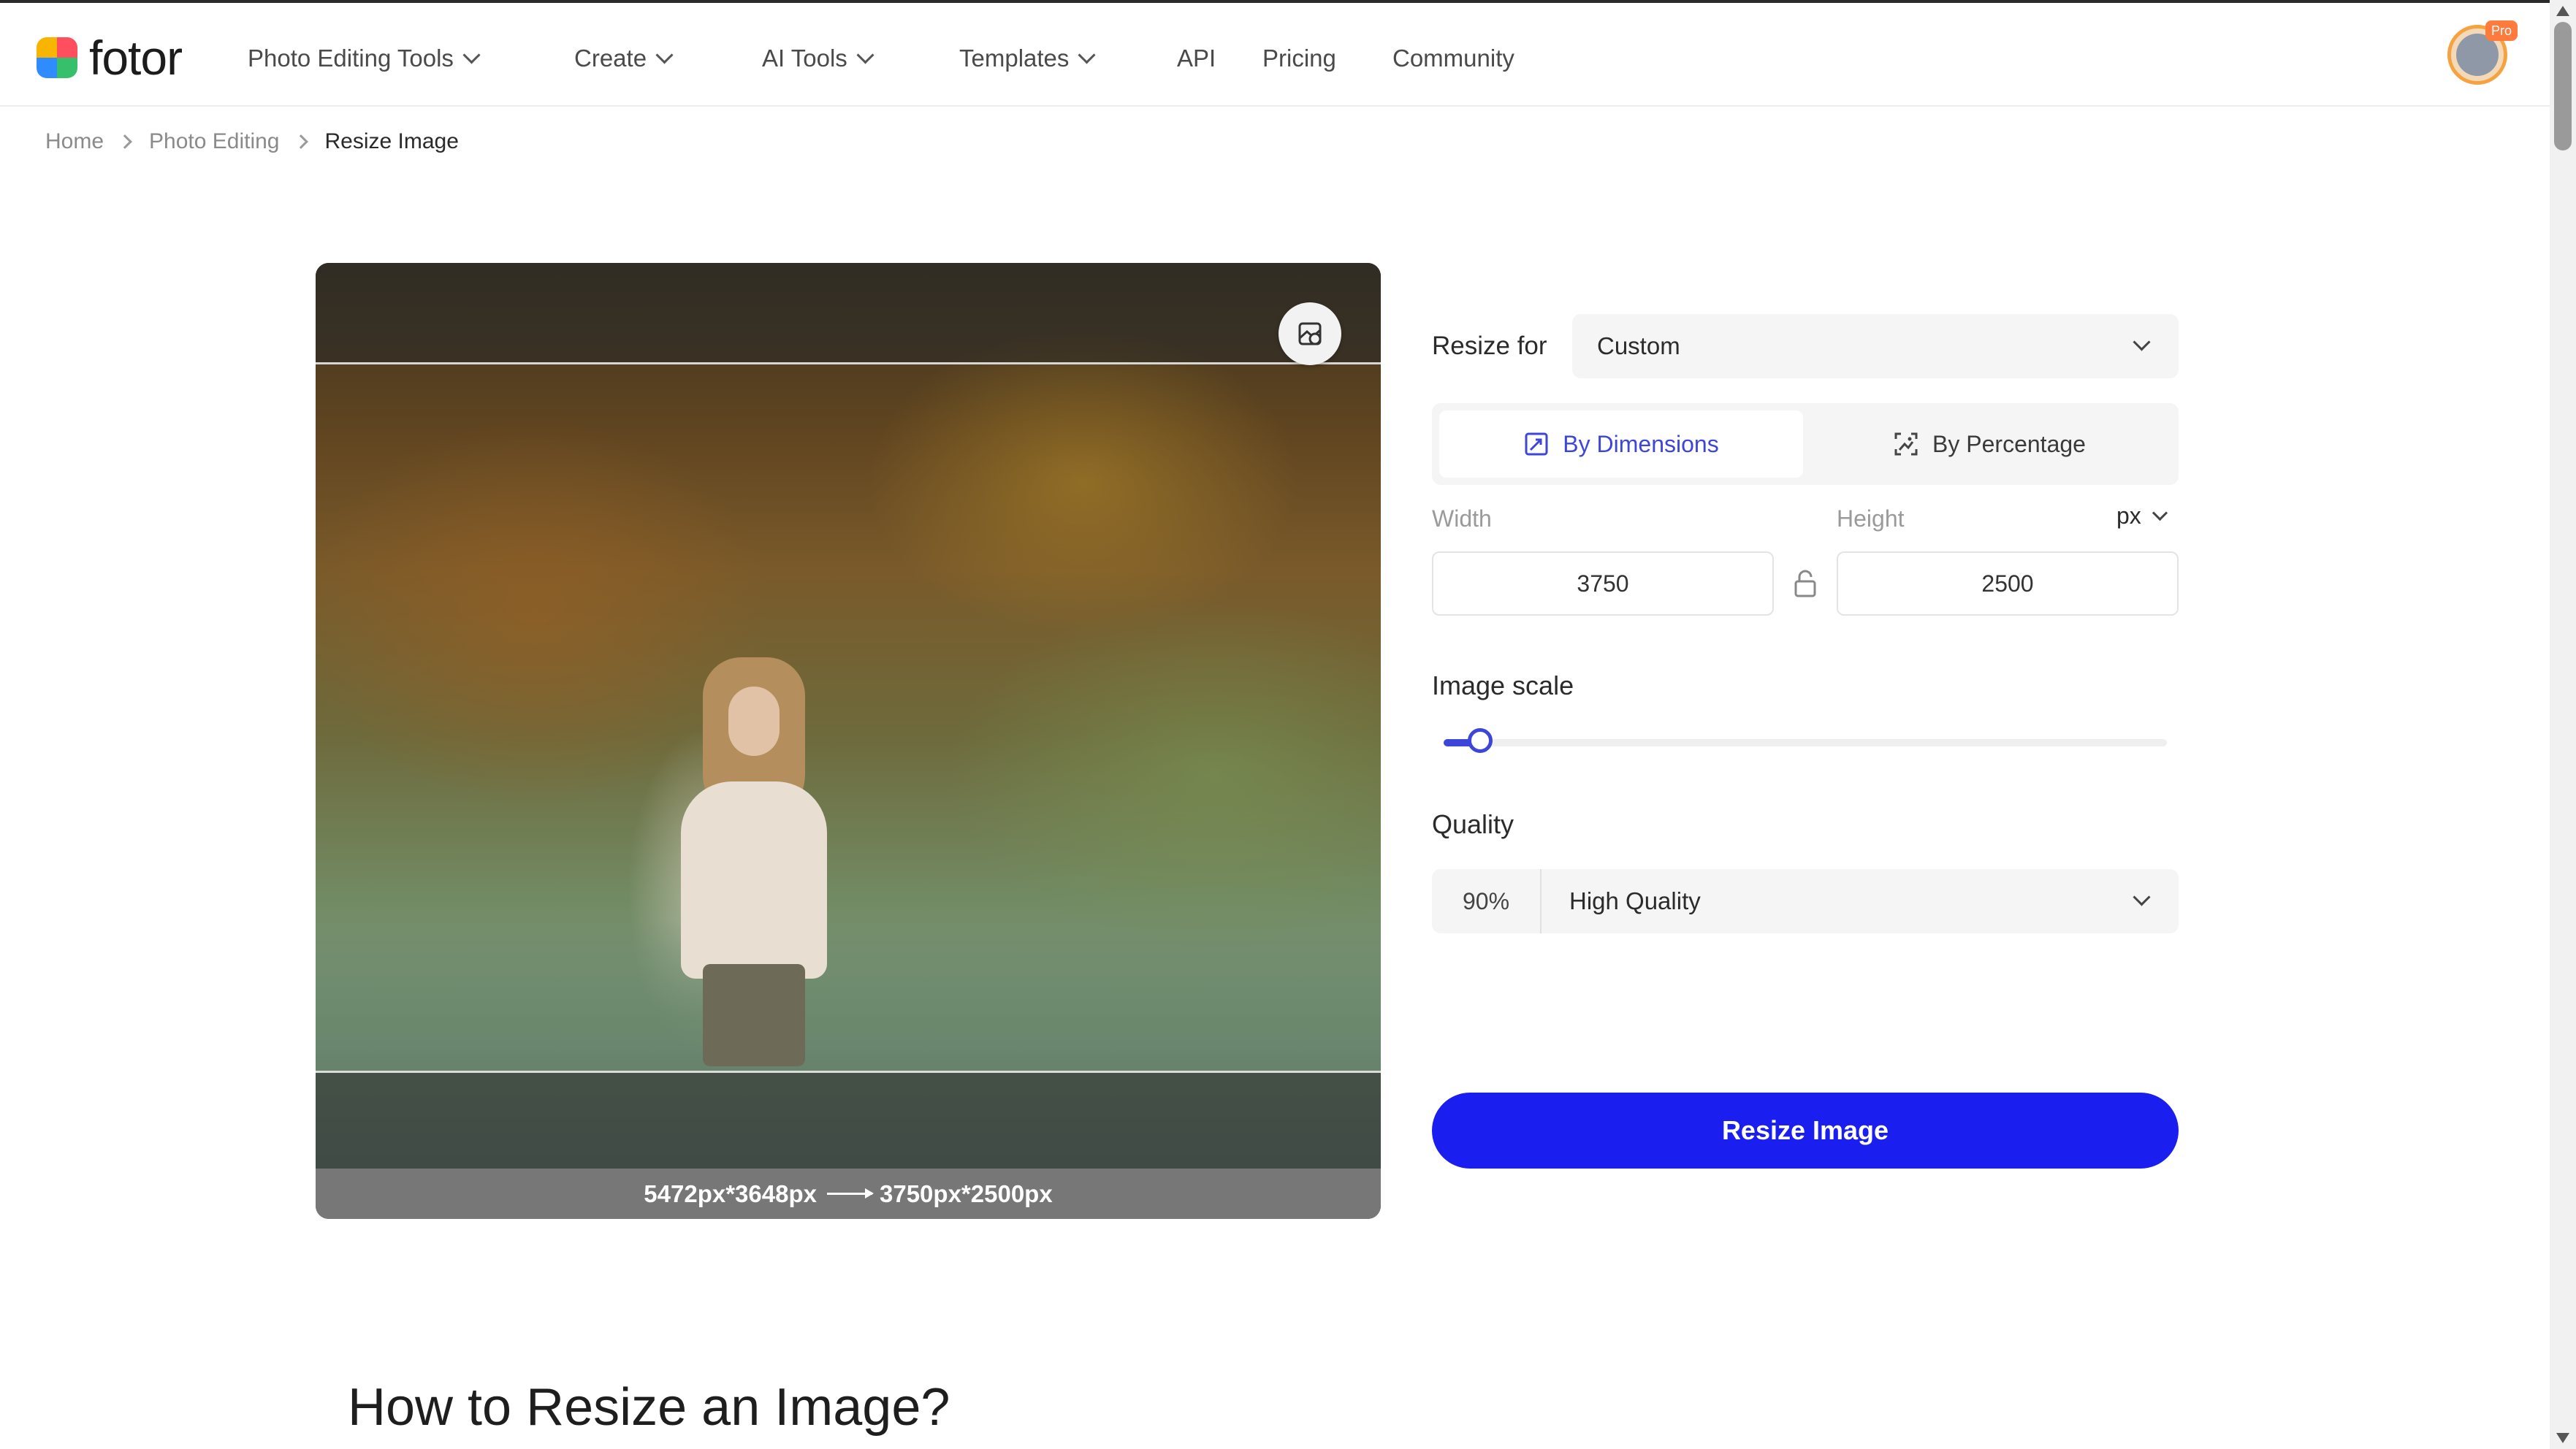 The image size is (2576, 1449). I want to click on compare-icon, so click(1310, 333).